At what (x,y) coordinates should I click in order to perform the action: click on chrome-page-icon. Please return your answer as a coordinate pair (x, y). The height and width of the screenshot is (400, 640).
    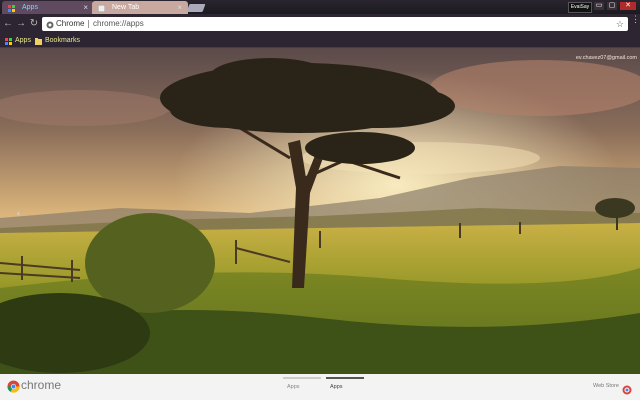
    Looking at the image, I should click on (50, 24).